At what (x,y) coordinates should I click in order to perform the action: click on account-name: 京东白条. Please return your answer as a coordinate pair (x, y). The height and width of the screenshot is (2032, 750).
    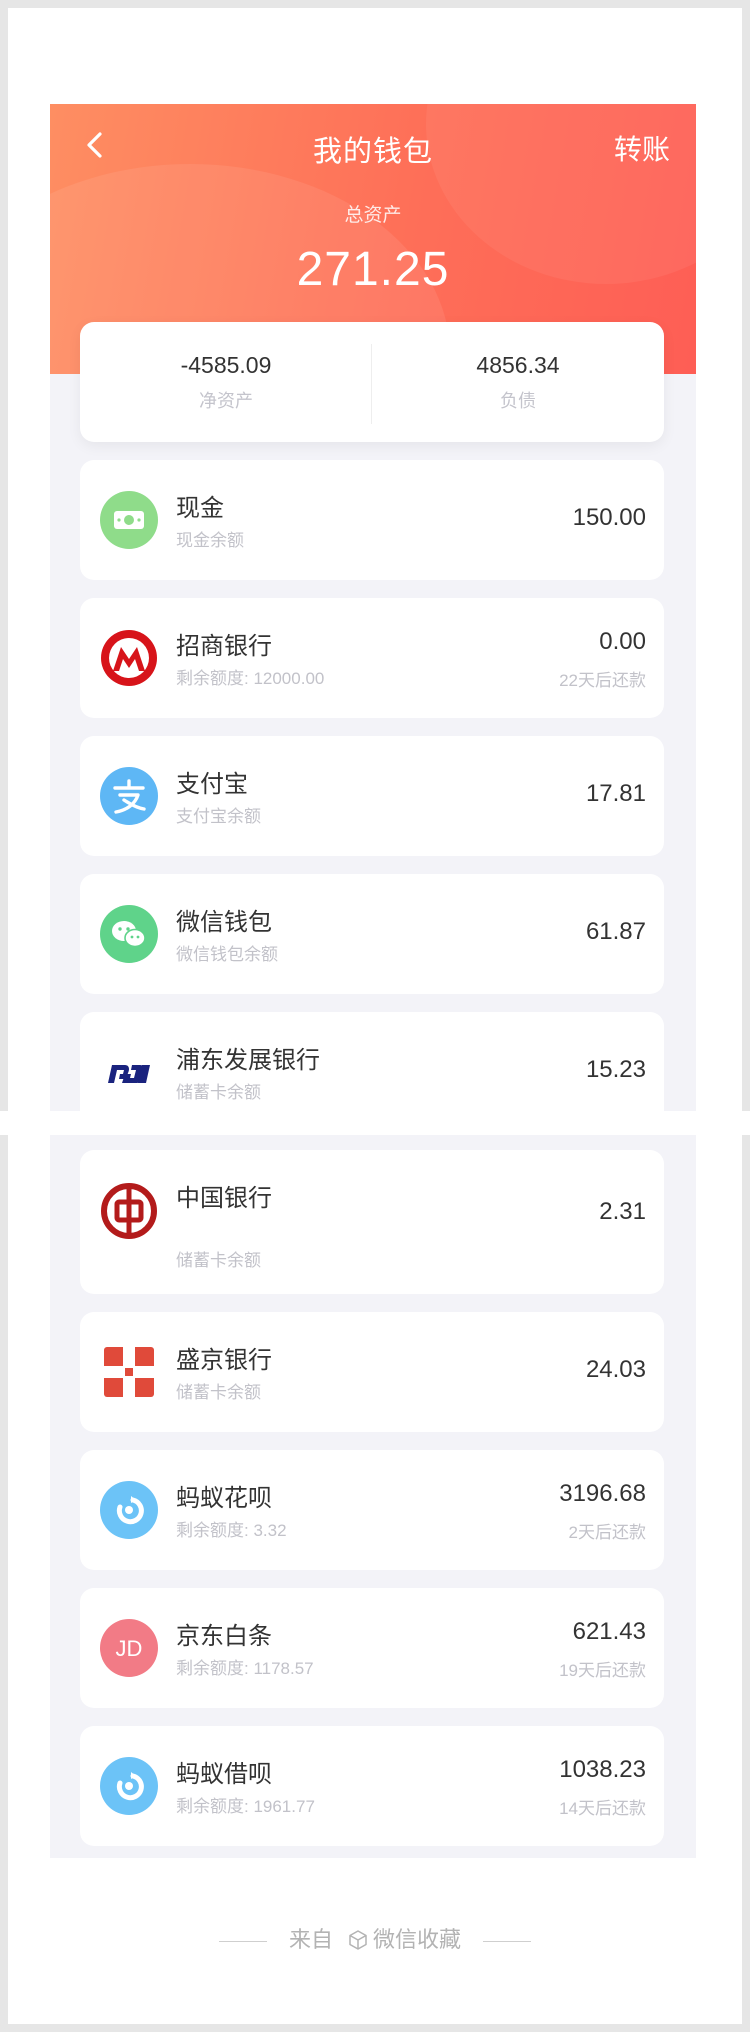
    Looking at the image, I should click on (224, 1636).